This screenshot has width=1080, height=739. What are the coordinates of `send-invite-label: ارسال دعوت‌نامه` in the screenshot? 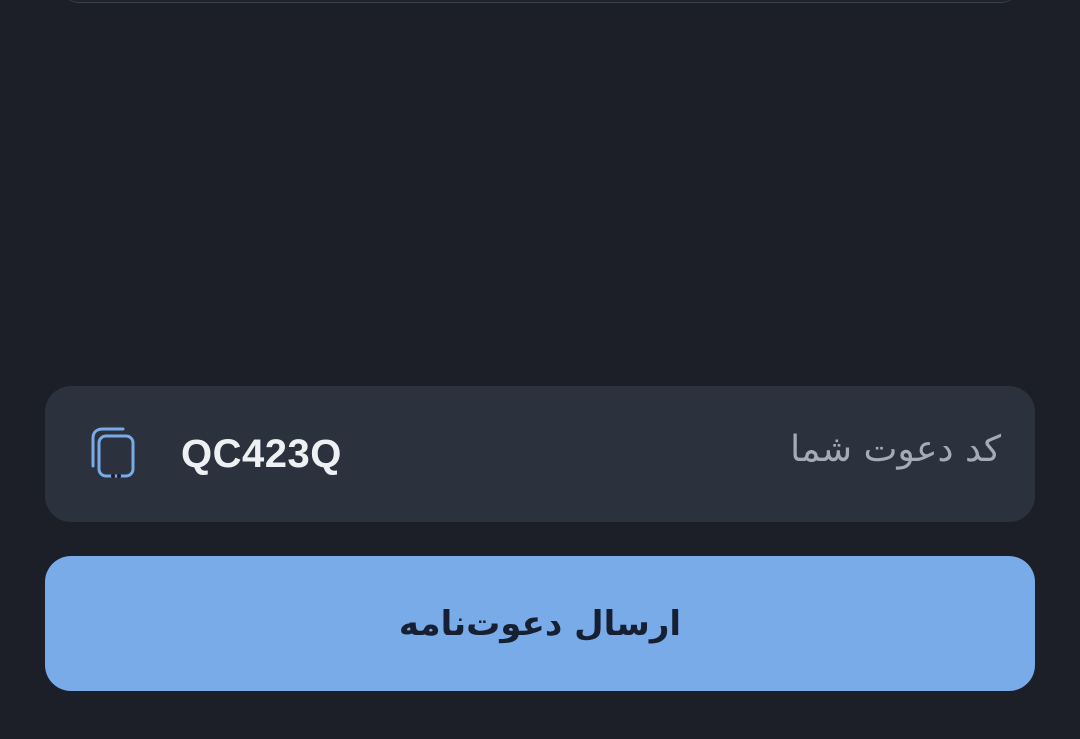 It's located at (540, 623).